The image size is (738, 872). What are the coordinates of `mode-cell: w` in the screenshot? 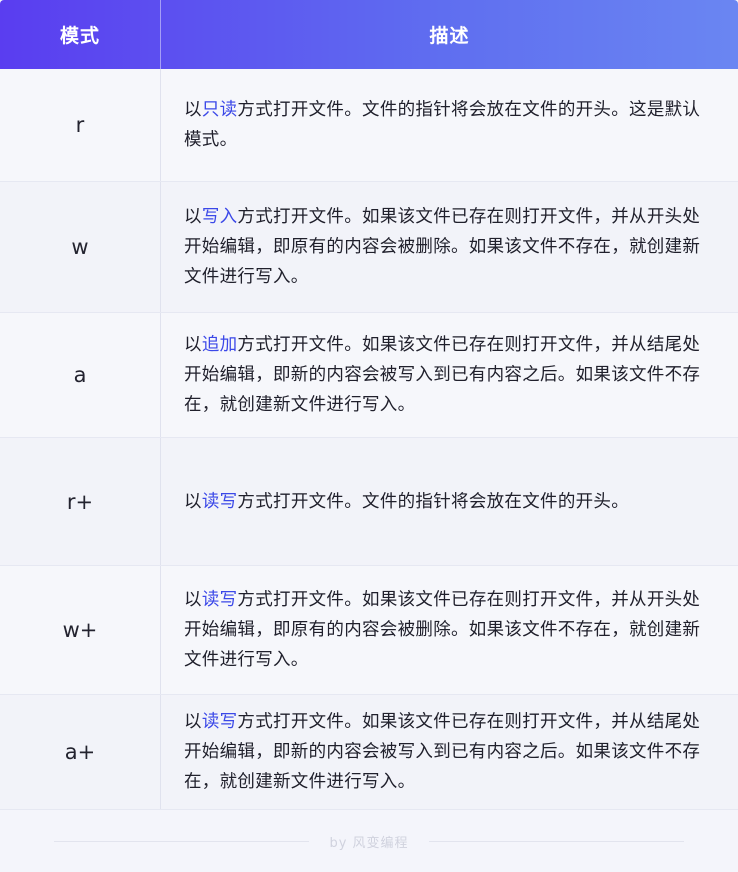 It's located at (80, 247).